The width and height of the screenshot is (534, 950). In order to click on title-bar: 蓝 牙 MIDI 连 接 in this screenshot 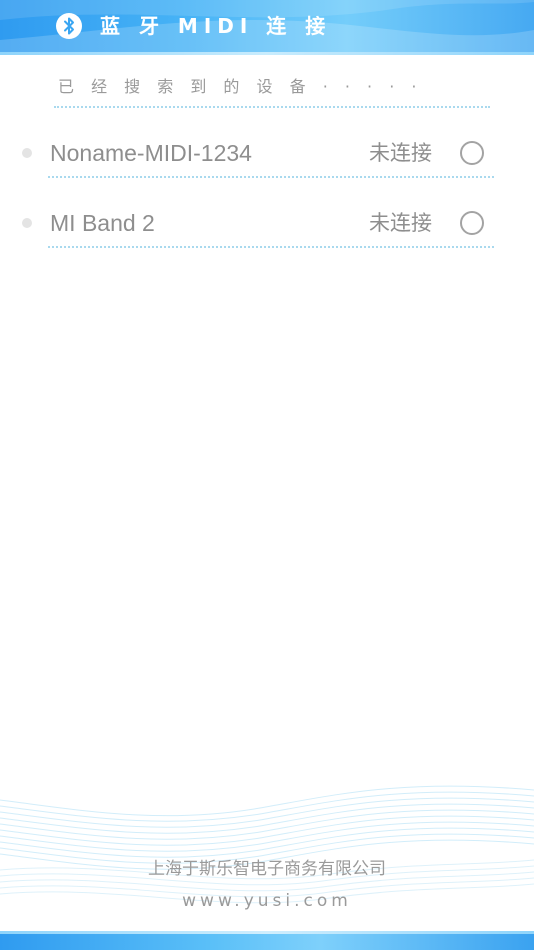, I will do `click(267, 26)`.